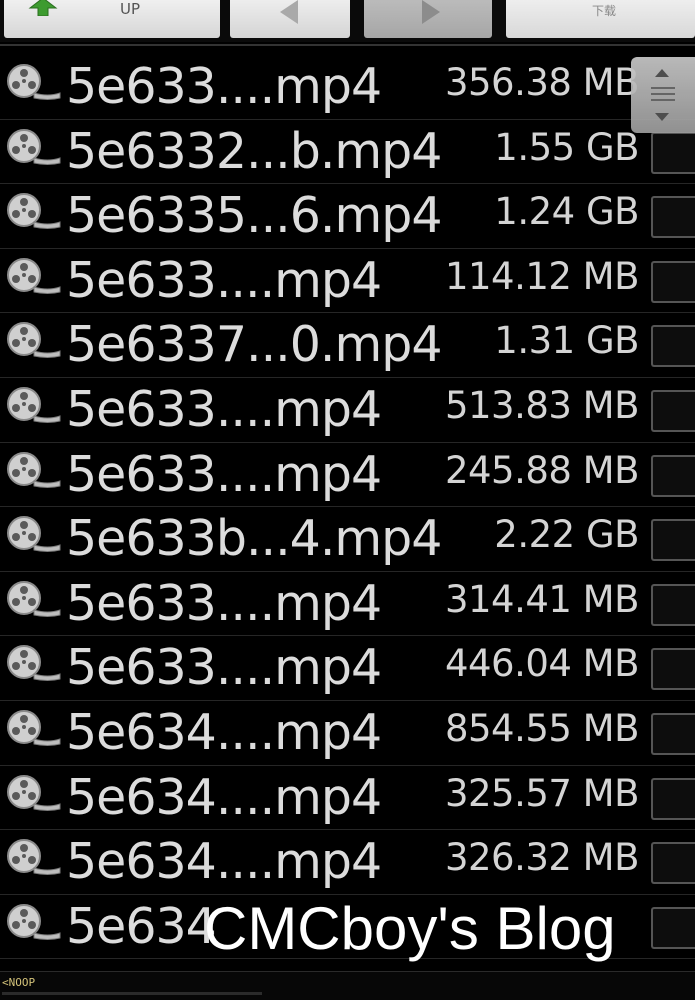 This screenshot has width=695, height=1000. What do you see at coordinates (566, 147) in the screenshot?
I see `file-size: 1.55 GB` at bounding box center [566, 147].